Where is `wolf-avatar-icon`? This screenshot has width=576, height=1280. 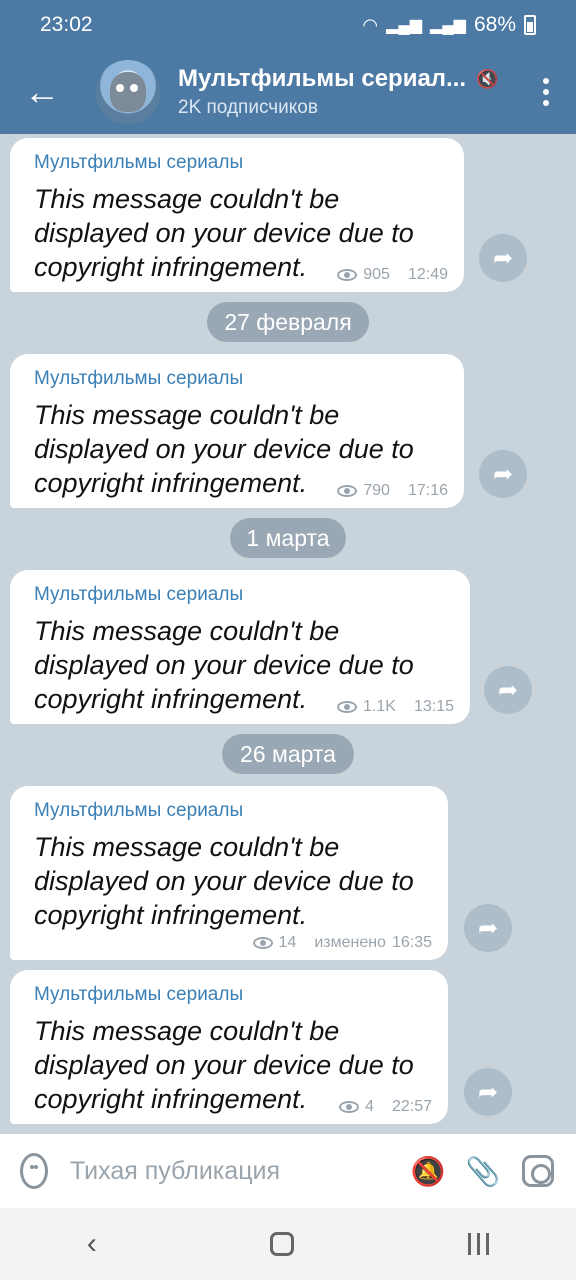 wolf-avatar-icon is located at coordinates (128, 92).